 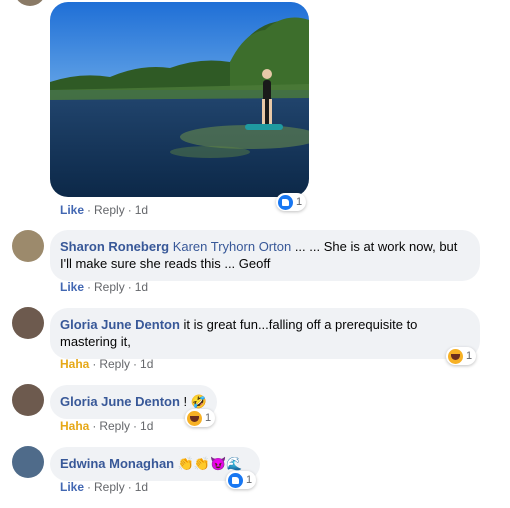 I want to click on comment-author: Edwina Monaghan, so click(x=117, y=463).